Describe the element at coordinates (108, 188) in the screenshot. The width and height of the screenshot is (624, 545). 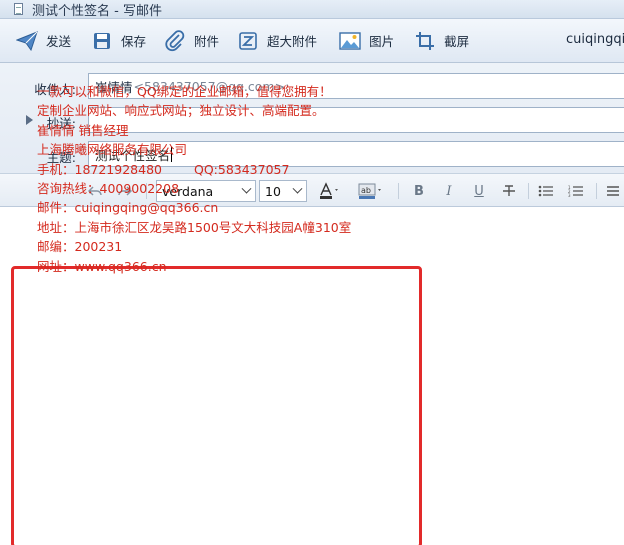
I see `signature-line: 咨询热线：4009002208` at that location.